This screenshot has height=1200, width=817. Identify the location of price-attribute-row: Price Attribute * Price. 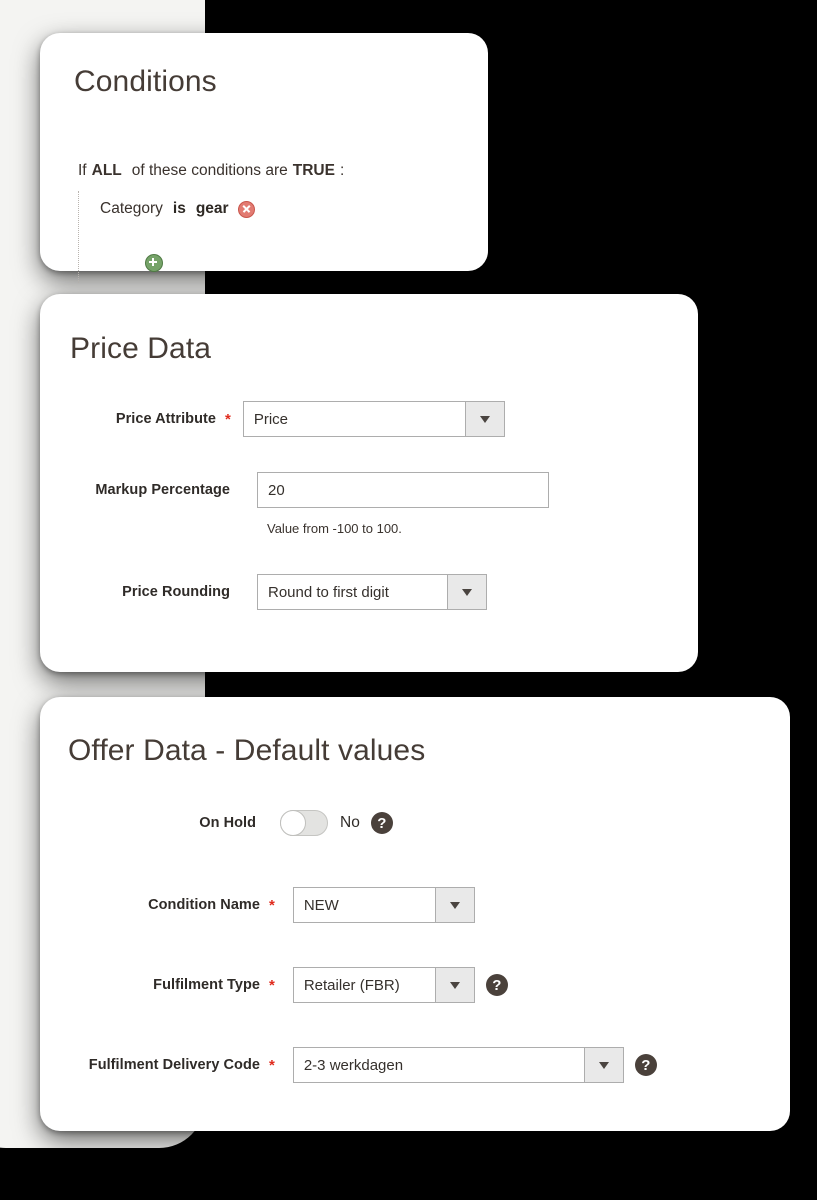
(329, 419).